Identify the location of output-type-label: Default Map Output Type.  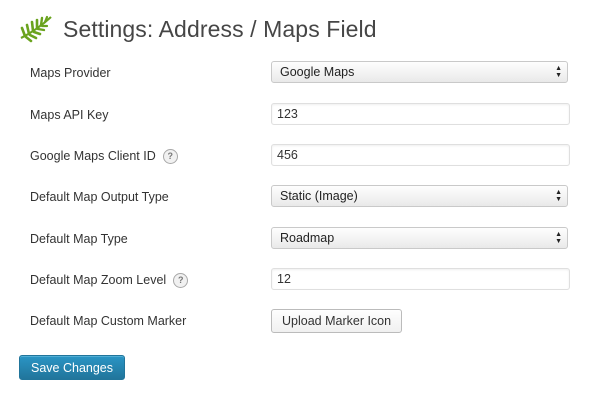
(99, 197).